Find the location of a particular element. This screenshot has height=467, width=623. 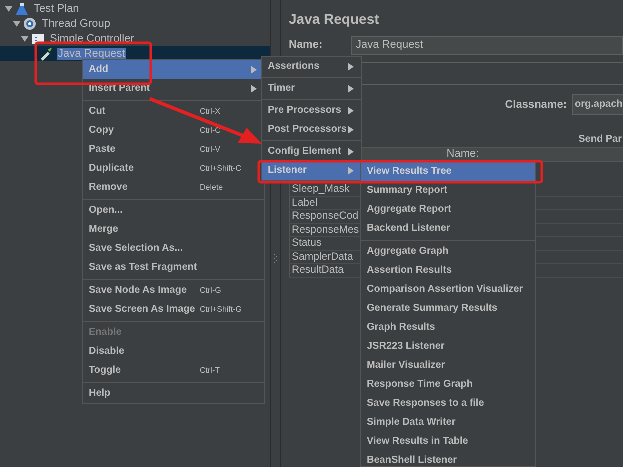

pipette-icon is located at coordinates (46, 53).